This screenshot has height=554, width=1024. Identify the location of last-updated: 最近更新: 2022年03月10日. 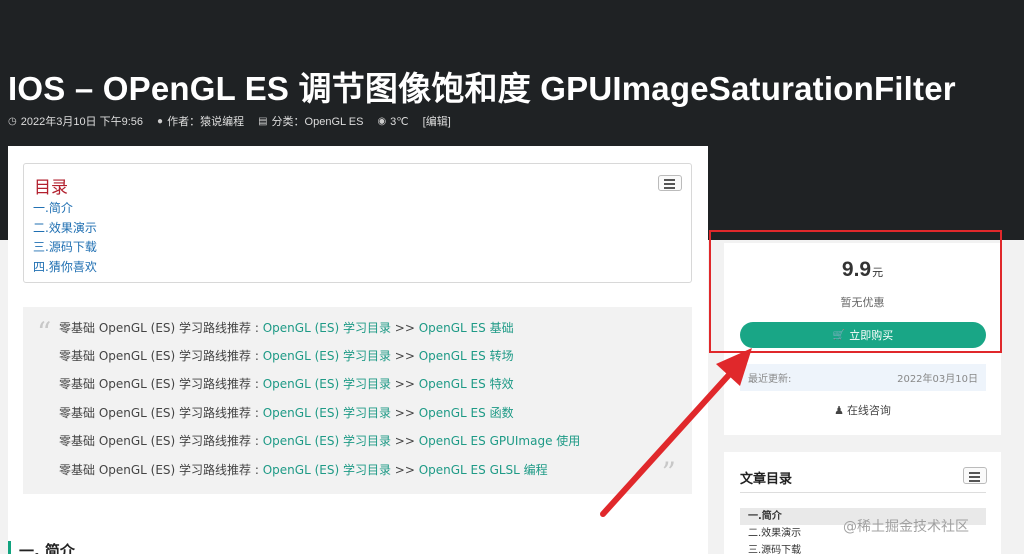
(863, 377).